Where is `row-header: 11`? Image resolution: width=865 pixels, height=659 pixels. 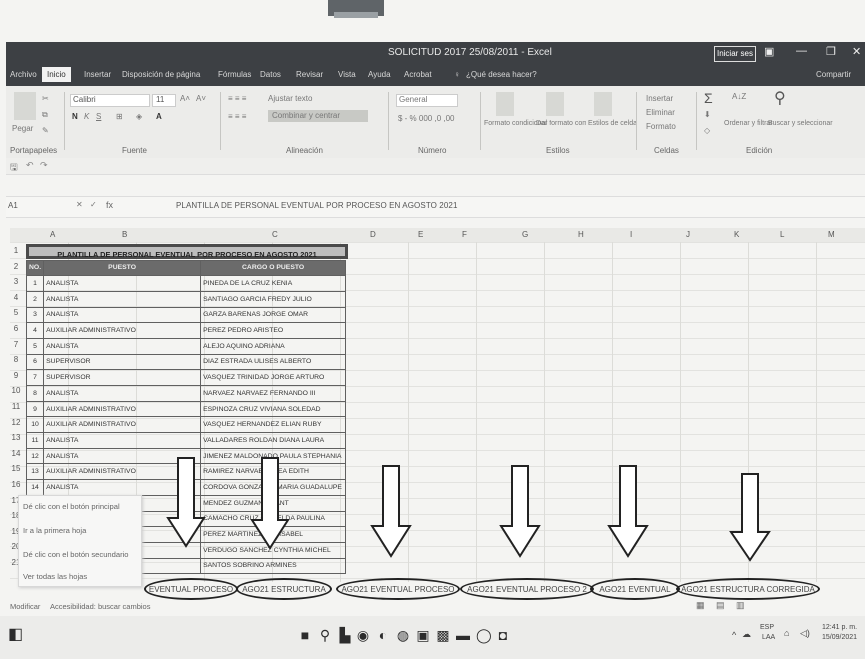
row-header: 11 is located at coordinates (16, 406).